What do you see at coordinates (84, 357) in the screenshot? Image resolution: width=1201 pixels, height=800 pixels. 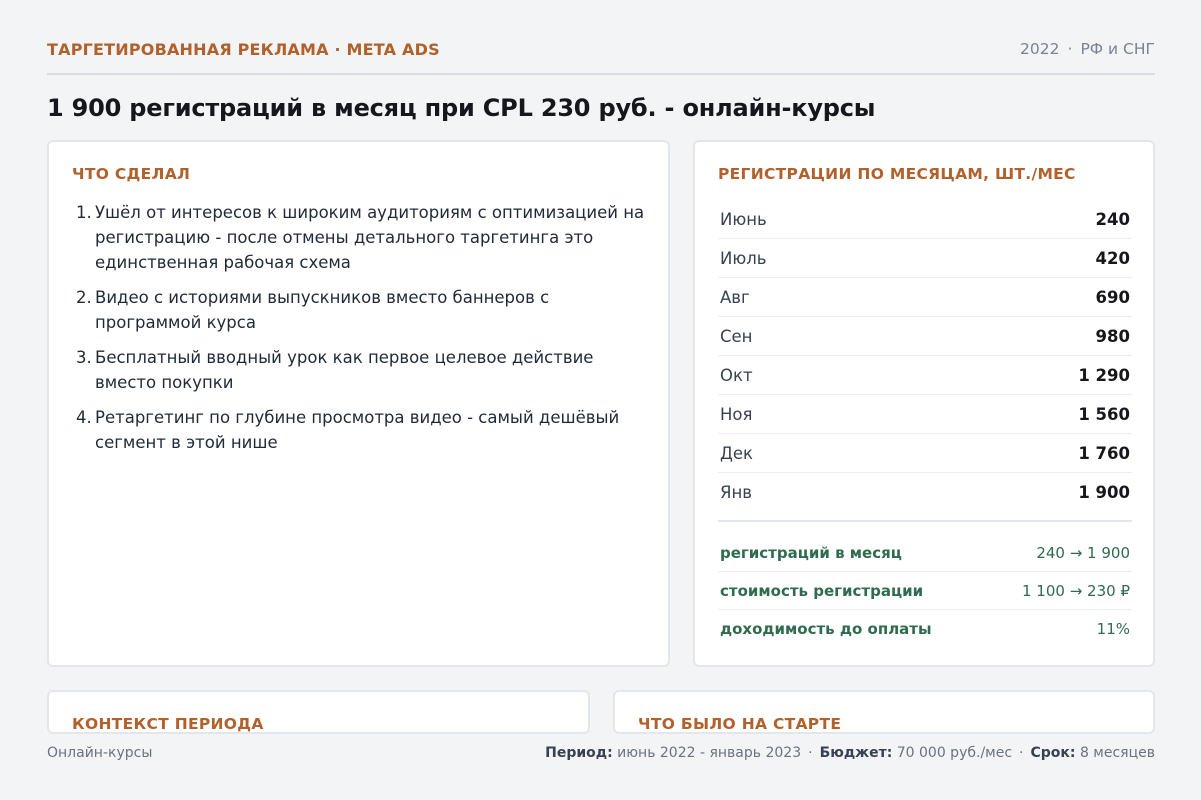 I see `step-number: 3.` at bounding box center [84, 357].